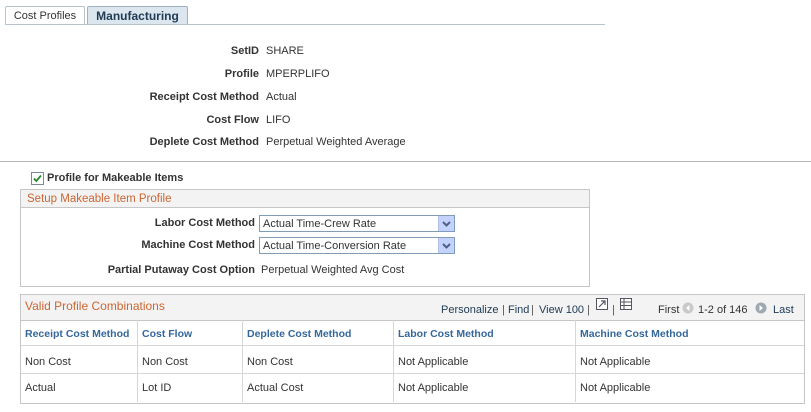  I want to click on personalize-link: Personalize, so click(469, 310).